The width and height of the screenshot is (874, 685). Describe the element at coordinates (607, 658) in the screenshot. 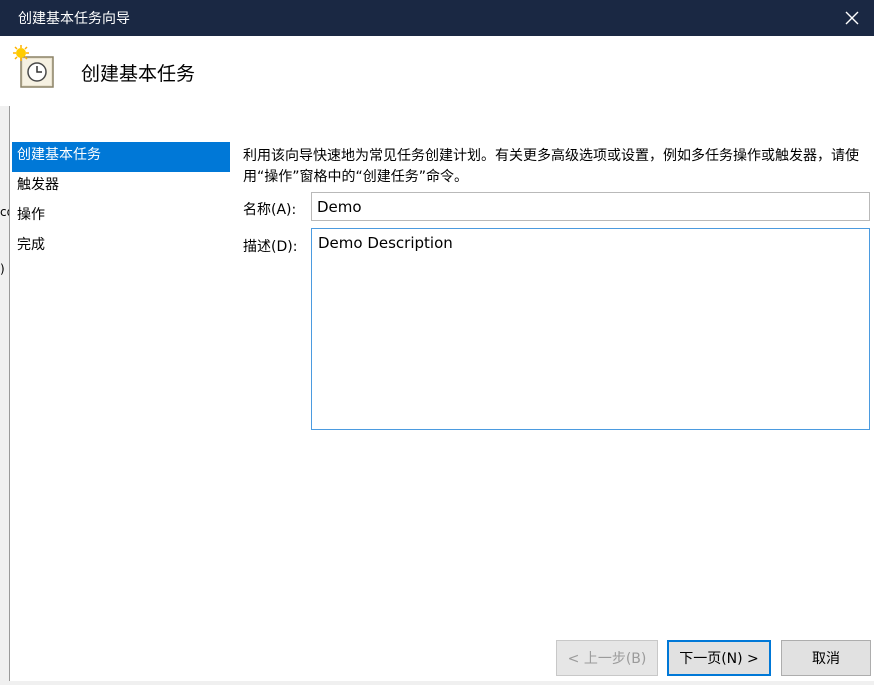

I see `back-button: < 上一步(B)` at that location.